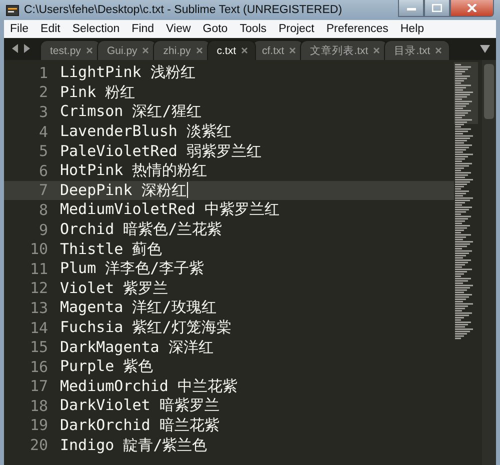 The width and height of the screenshot is (500, 465). I want to click on editor-tab: c.txt, so click(231, 50).